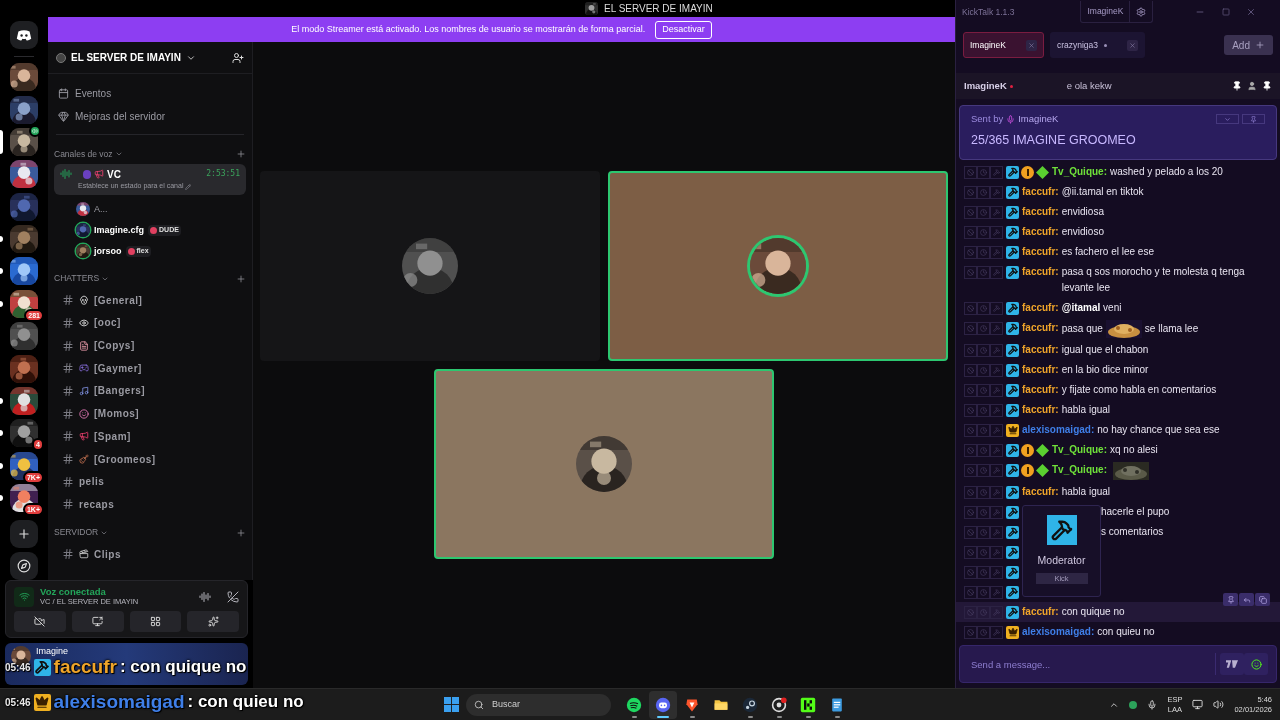 The width and height of the screenshot is (1280, 720). What do you see at coordinates (1252, 86) in the screenshot?
I see `user-icon` at bounding box center [1252, 86].